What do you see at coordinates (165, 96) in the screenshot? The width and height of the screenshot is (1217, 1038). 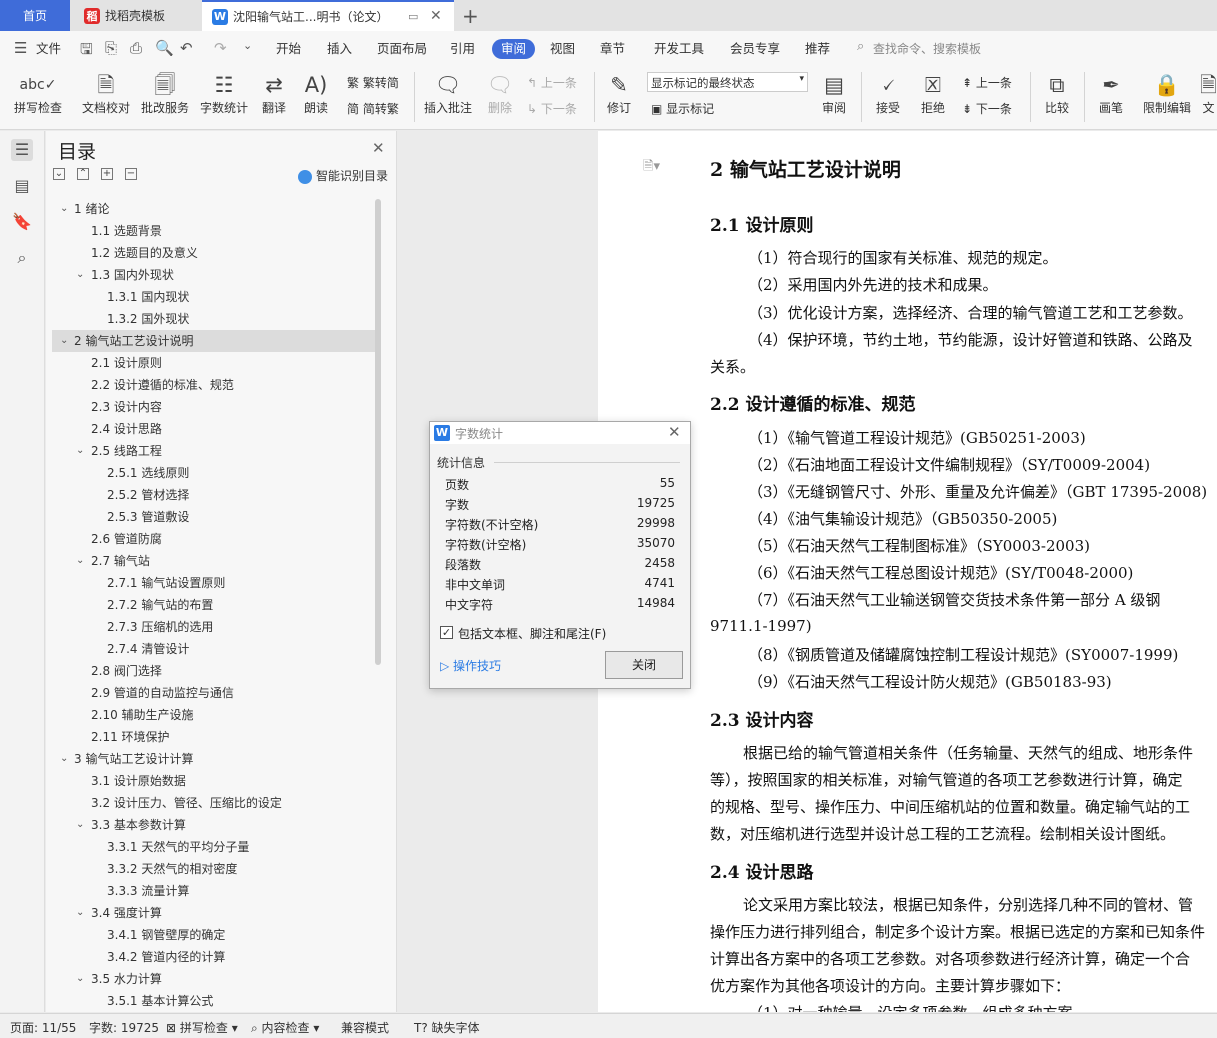 I see `batch-service-button: 🗐 批改服务` at bounding box center [165, 96].